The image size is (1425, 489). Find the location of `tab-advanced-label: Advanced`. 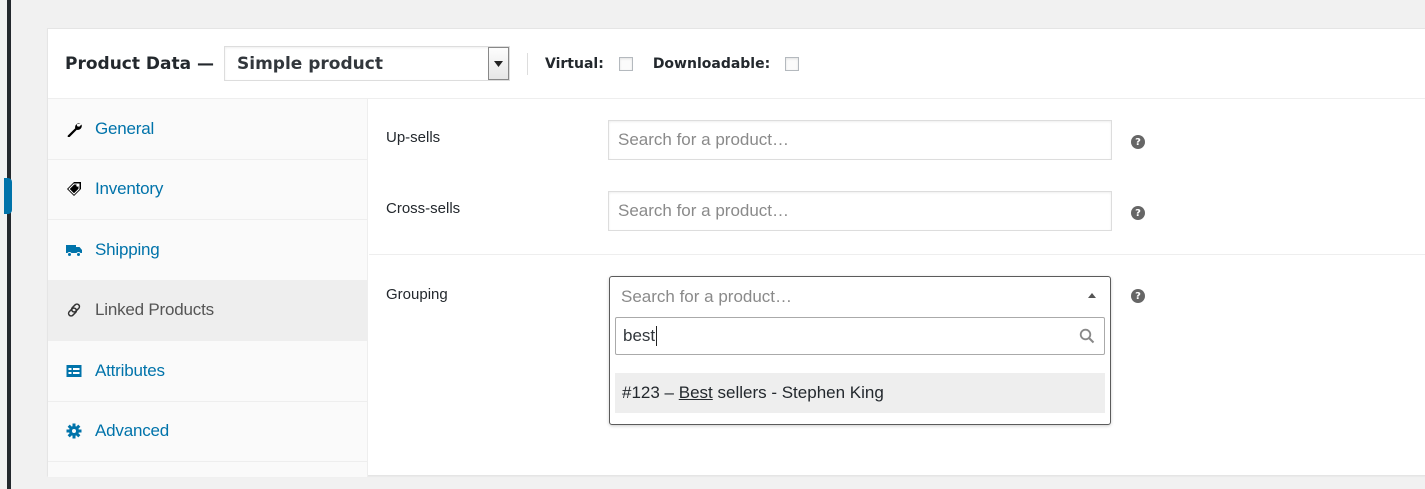

tab-advanced-label: Advanced is located at coordinates (132, 431).